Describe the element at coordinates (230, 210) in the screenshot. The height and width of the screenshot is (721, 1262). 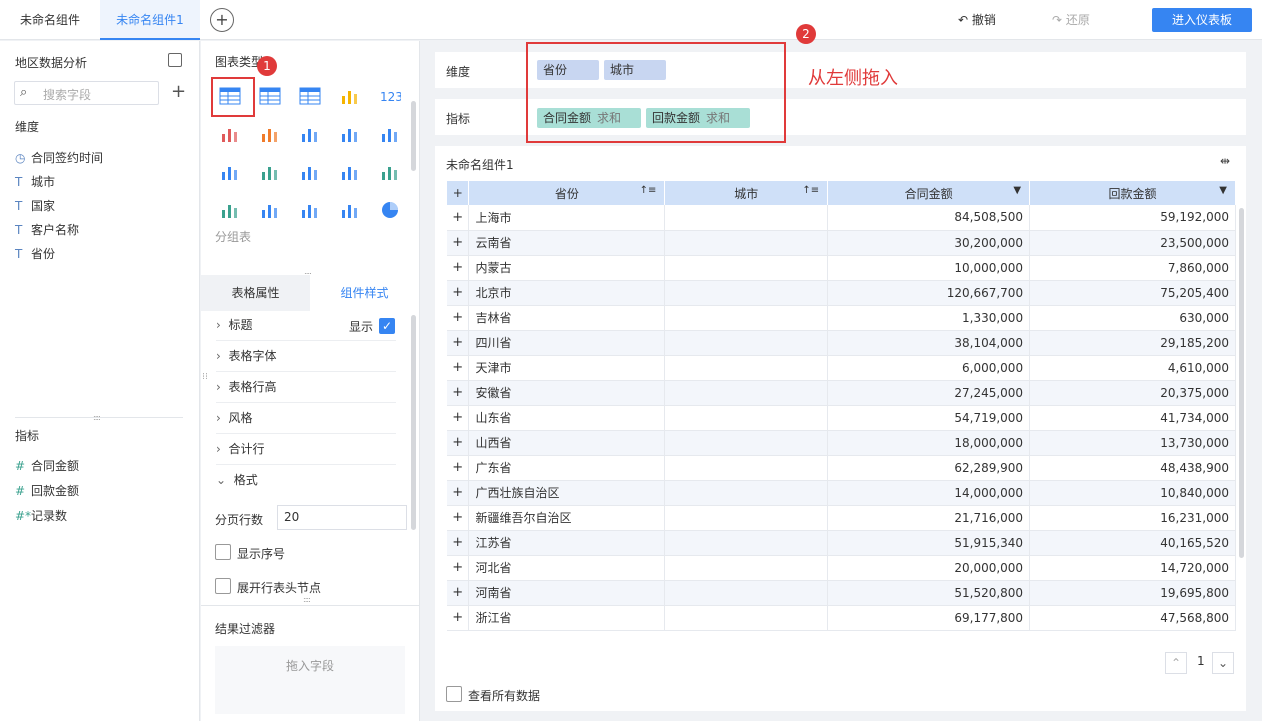
I see `radar-icon` at that location.